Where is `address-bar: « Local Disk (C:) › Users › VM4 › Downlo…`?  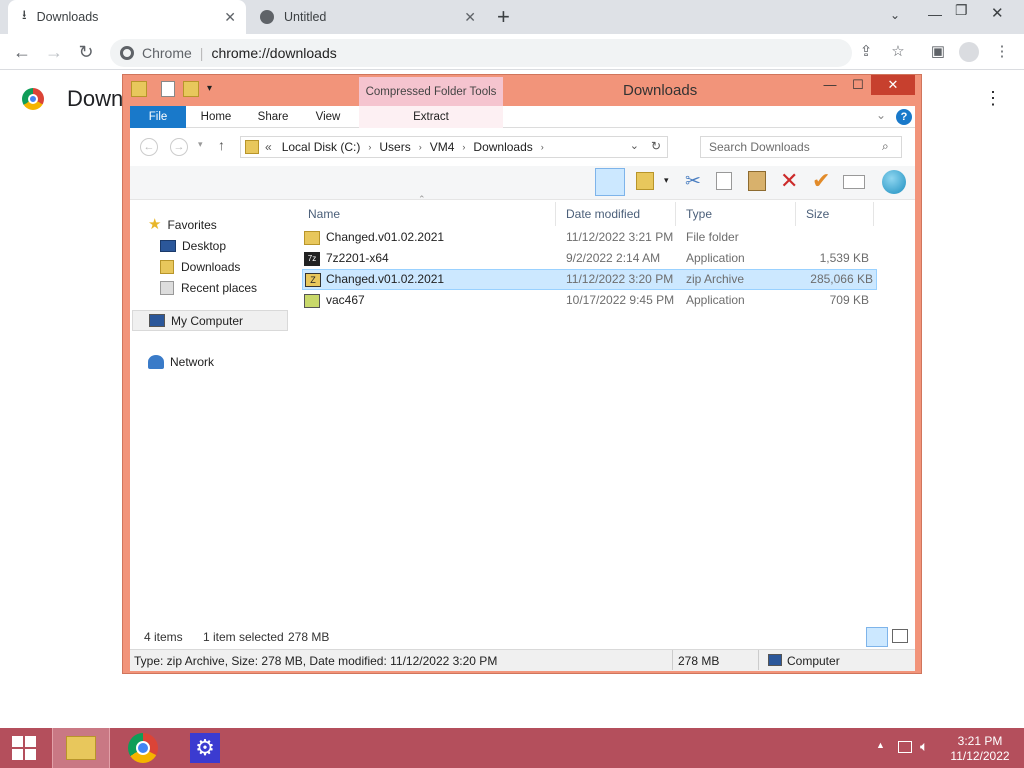 address-bar: « Local Disk (C:) › Users › VM4 › Downlo… is located at coordinates (454, 147).